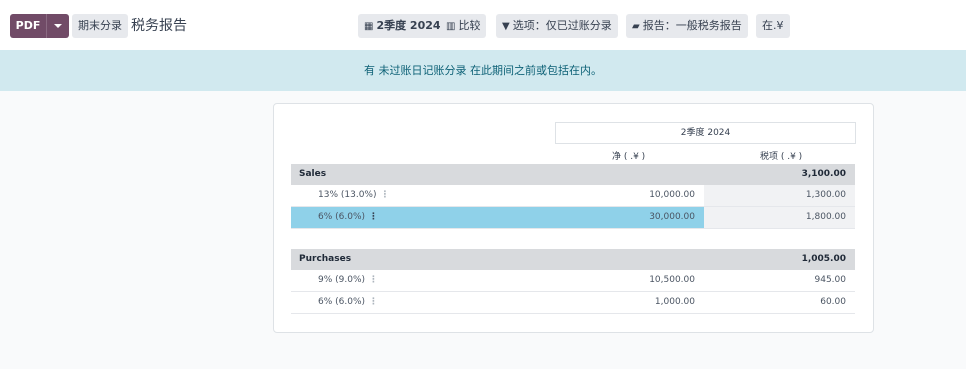 The image size is (966, 369). I want to click on report-filter-label: 报告：一般税务报告, so click(692, 25).